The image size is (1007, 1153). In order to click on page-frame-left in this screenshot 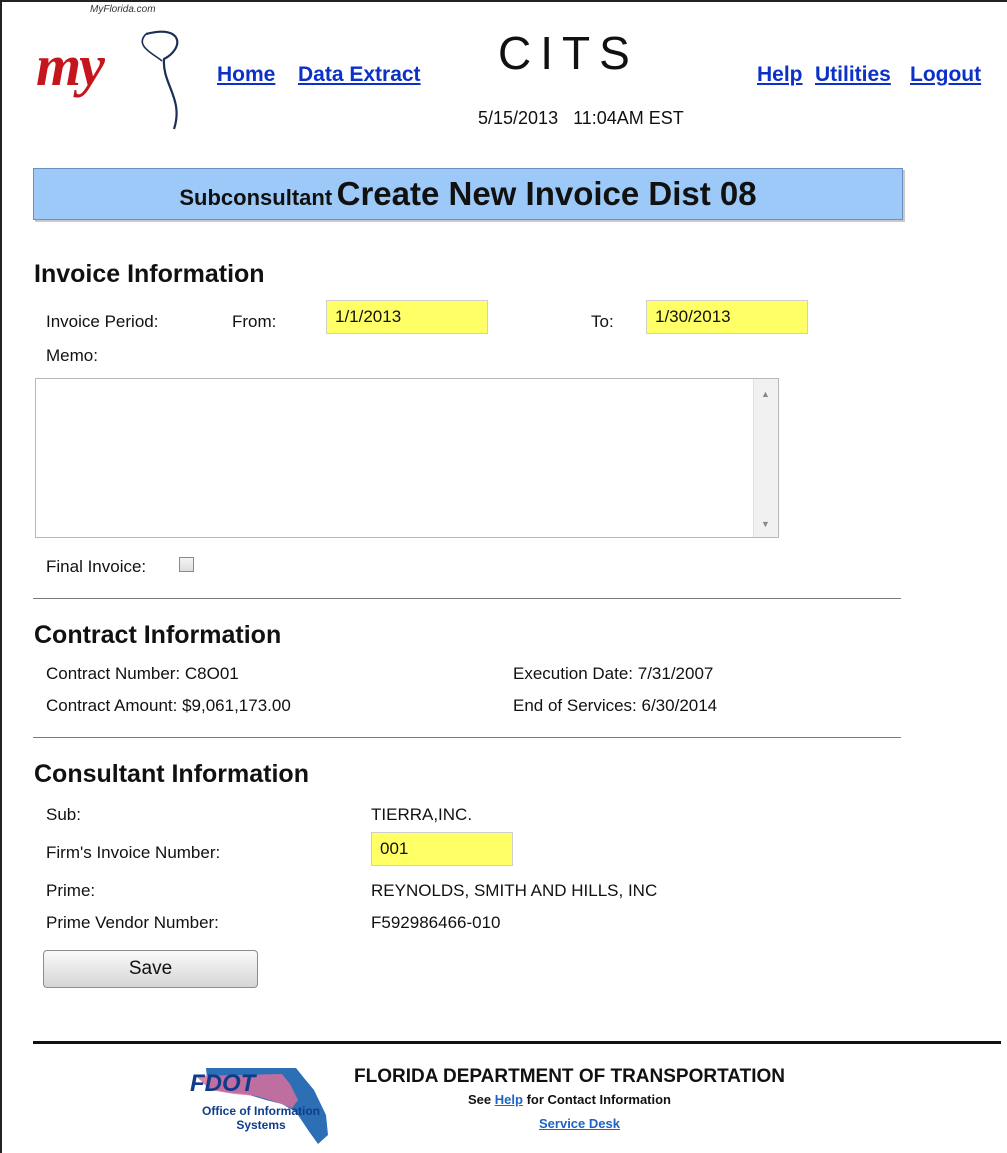, I will do `click(1, 576)`.